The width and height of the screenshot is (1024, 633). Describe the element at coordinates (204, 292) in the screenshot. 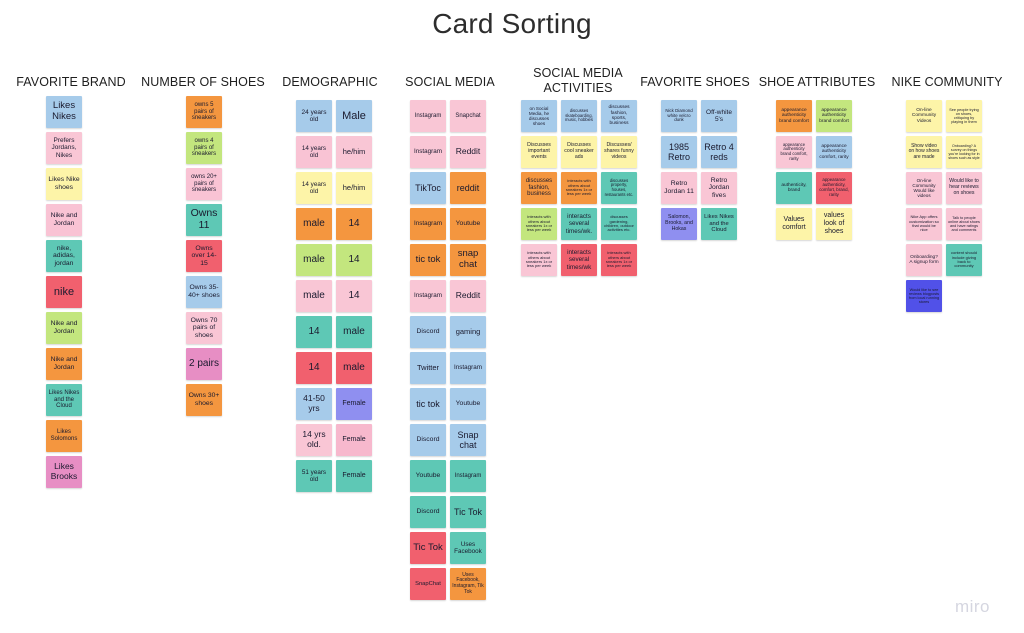

I see `sticky-note: Owns 35-40+ shoes` at that location.